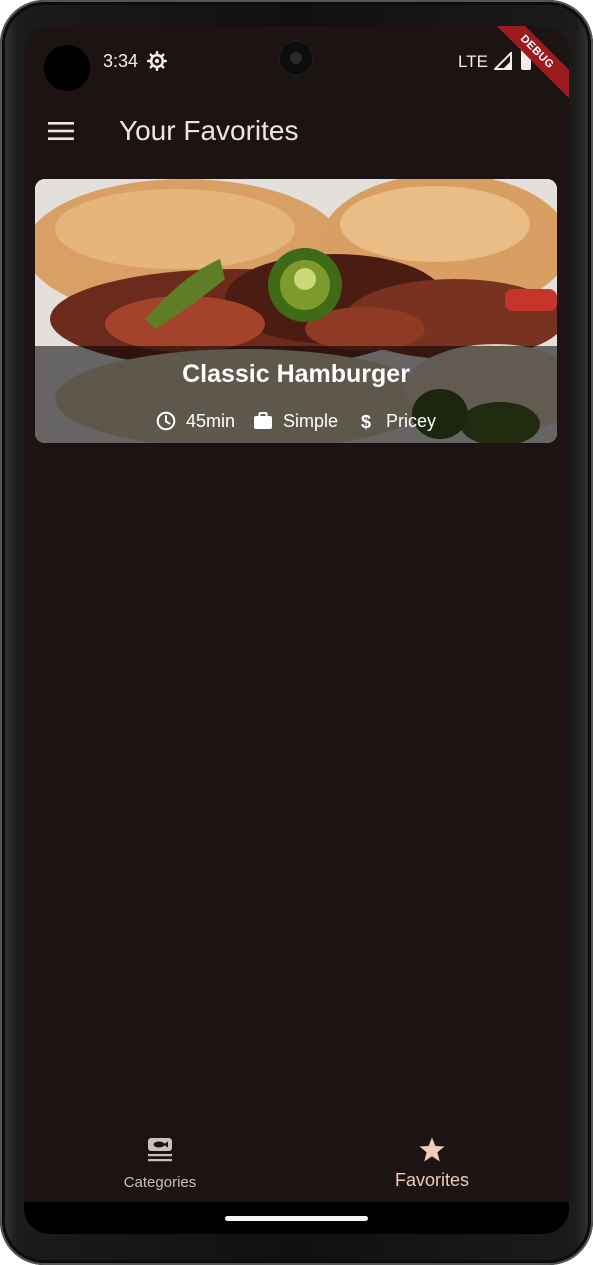  I want to click on camera-hole, so click(67, 68).